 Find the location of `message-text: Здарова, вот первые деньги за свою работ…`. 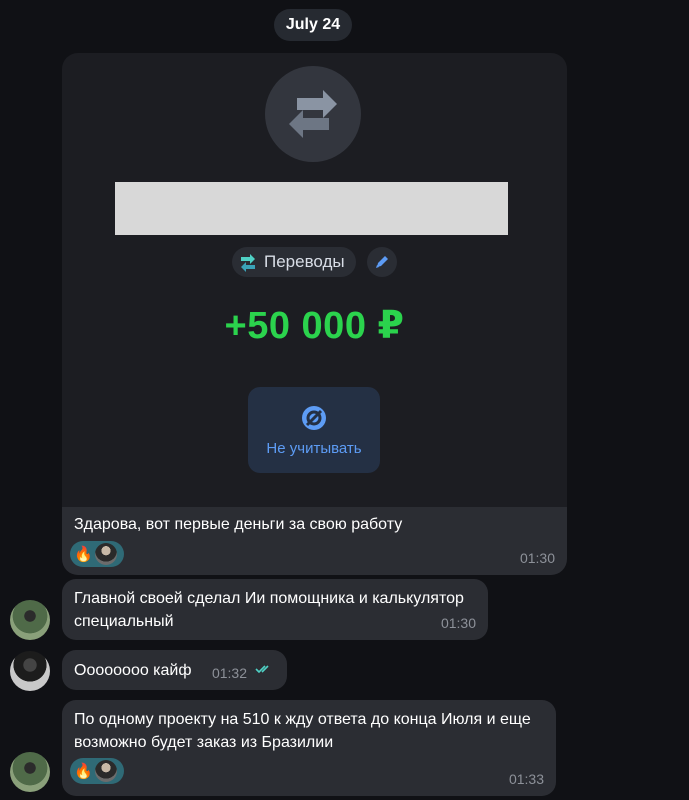

message-text: Здарова, вот первые деньги за свою работ… is located at coordinates (238, 524).